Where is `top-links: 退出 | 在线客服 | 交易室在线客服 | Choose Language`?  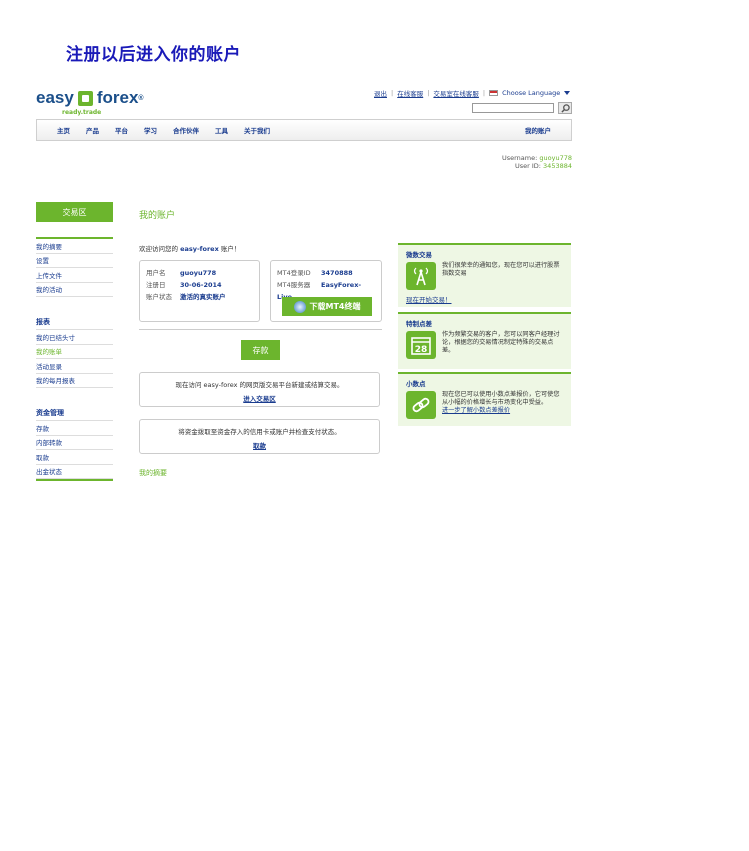
top-links: 退出 | 在线客服 | 交易室在线客服 | Choose Language is located at coordinates (472, 93).